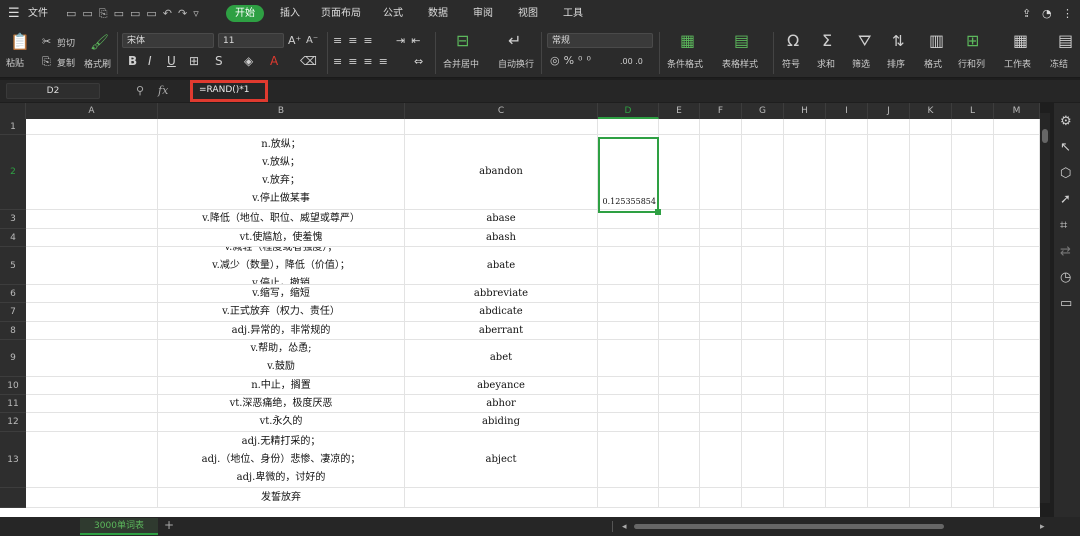 This screenshot has width=1080, height=536. I want to click on row-header: 1, so click(13, 127).